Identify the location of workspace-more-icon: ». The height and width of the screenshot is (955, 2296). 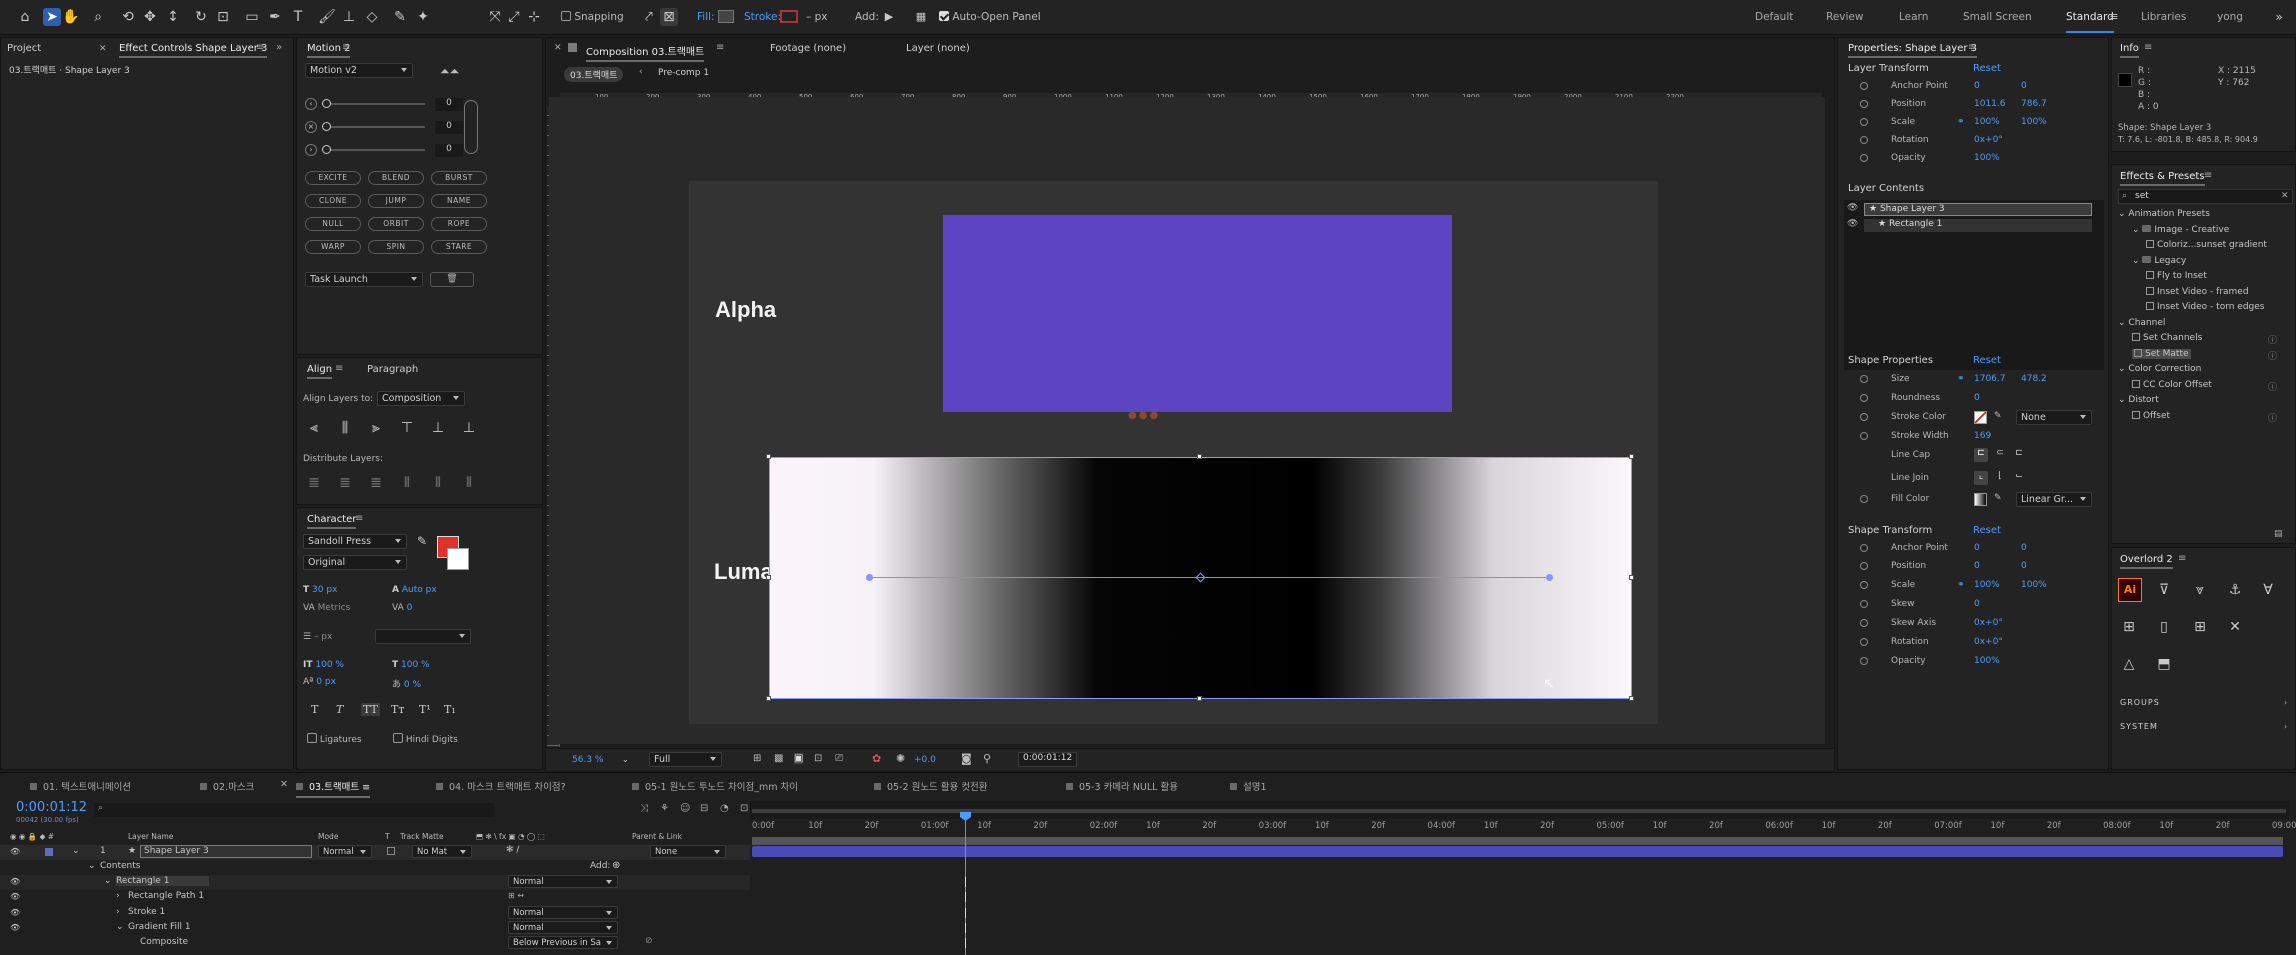
(2279, 17).